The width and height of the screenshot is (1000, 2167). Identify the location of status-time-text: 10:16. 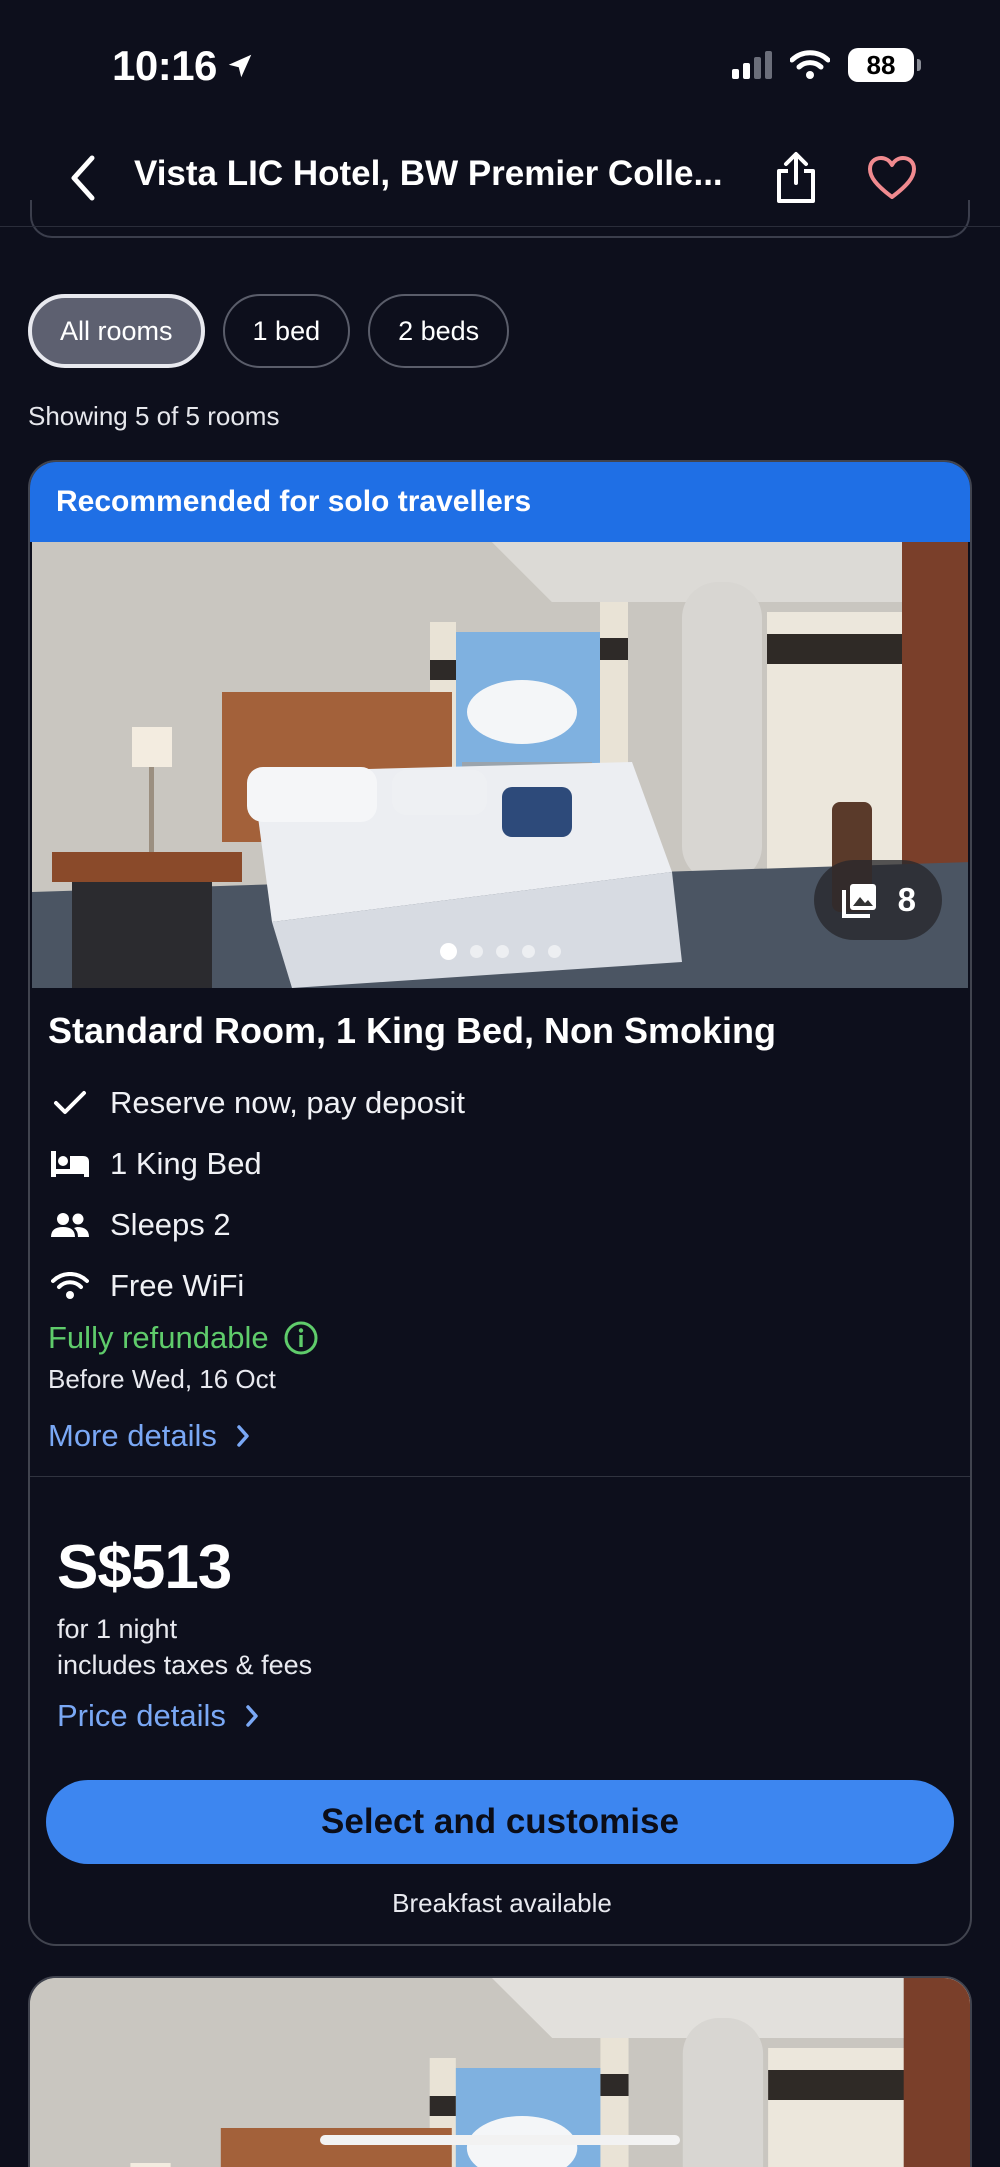
(164, 65).